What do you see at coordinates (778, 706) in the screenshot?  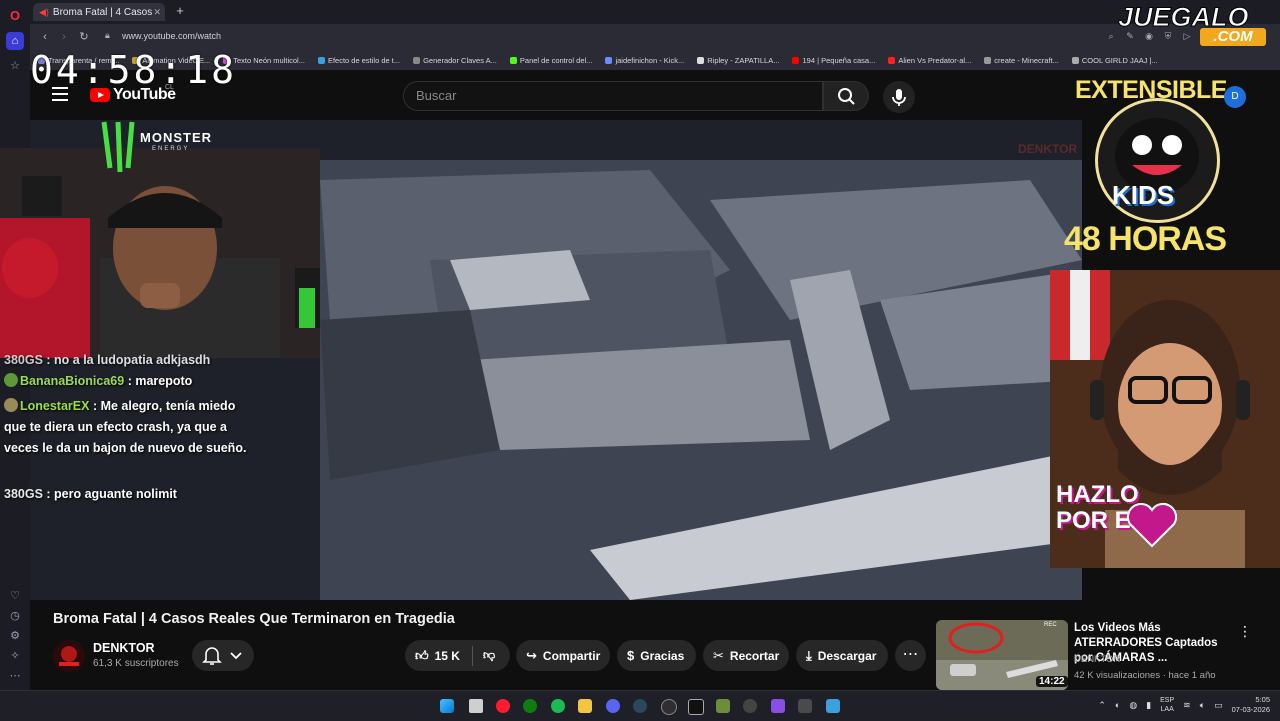 I see `app-purple-icon` at bounding box center [778, 706].